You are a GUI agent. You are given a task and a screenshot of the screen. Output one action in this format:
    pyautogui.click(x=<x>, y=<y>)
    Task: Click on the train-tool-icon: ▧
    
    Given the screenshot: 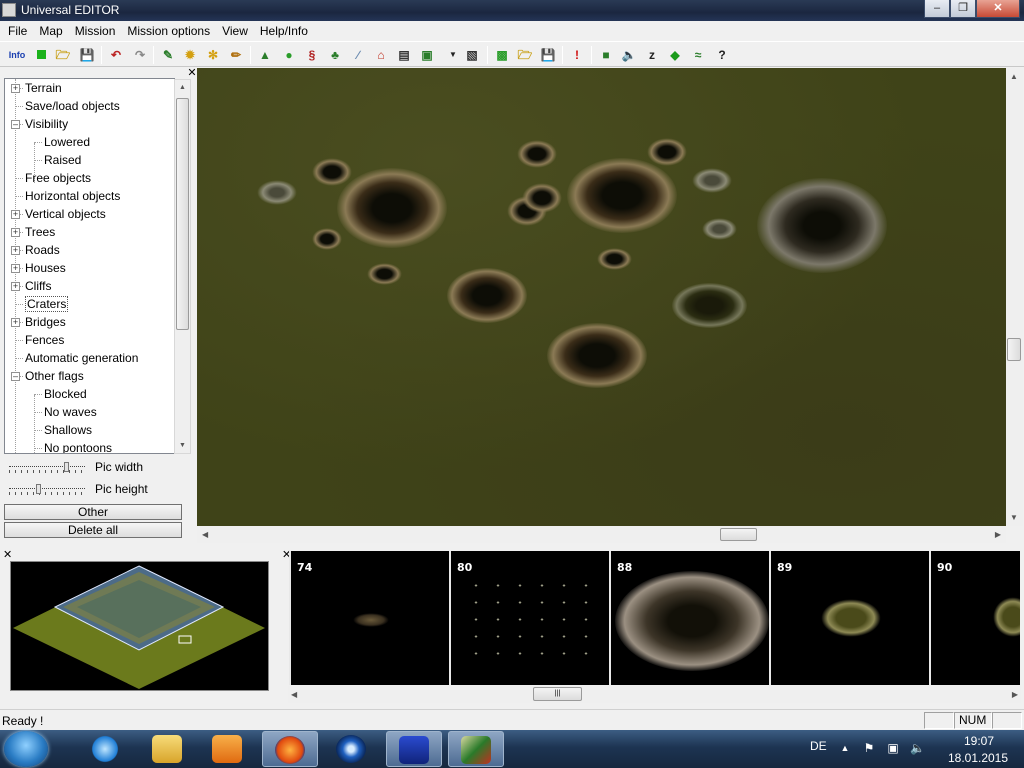 What is the action you would take?
    pyautogui.click(x=472, y=55)
    